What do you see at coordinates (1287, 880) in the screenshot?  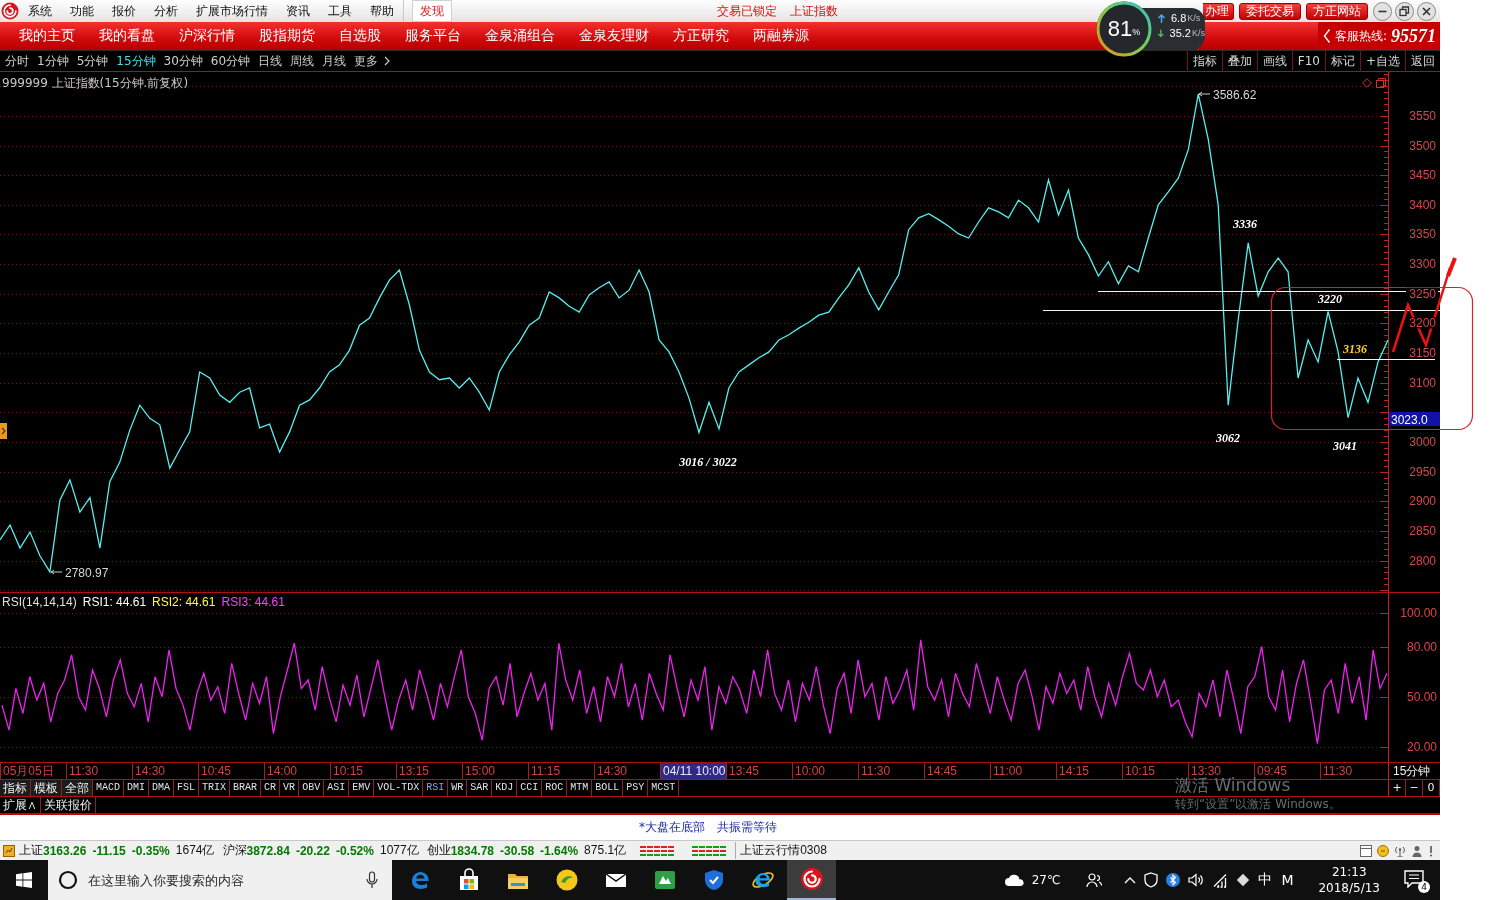 I see `input-mode: M` at bounding box center [1287, 880].